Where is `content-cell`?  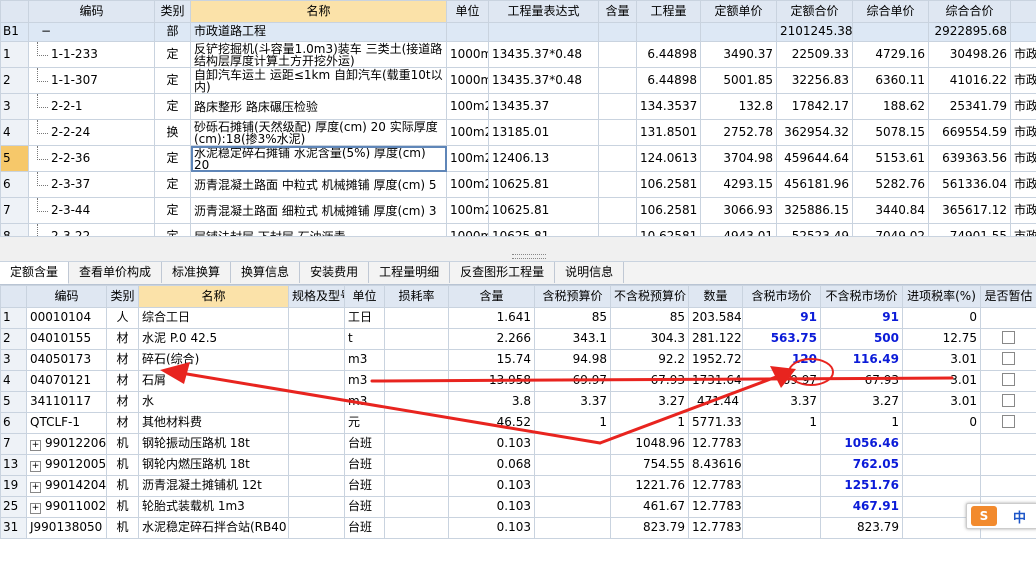
content-cell is located at coordinates (617, 32).